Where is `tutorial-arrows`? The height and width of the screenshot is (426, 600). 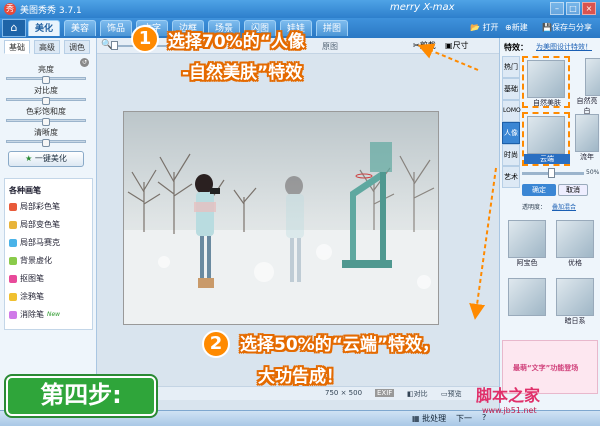 tutorial-arrows is located at coordinates (457, 181).